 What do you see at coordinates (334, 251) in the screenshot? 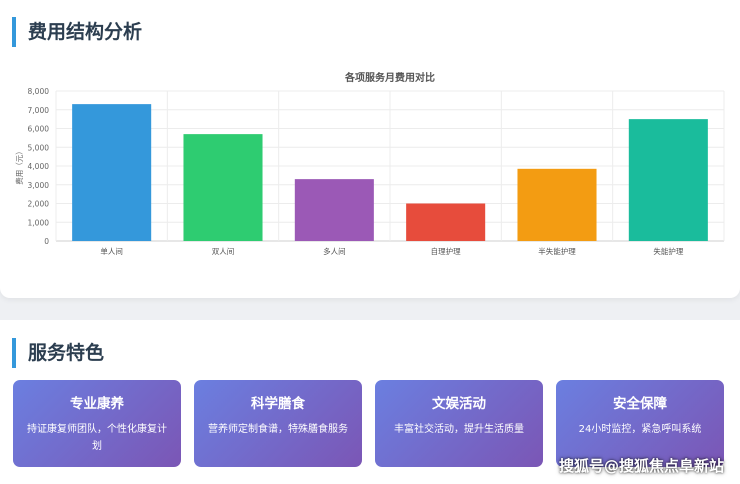
I see `x-tick-label: 多人间` at bounding box center [334, 251].